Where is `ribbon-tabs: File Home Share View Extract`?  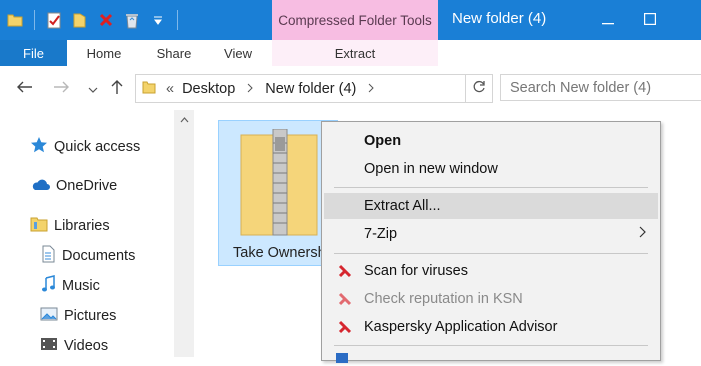
ribbon-tabs: File Home Share View Extract is located at coordinates (350, 53).